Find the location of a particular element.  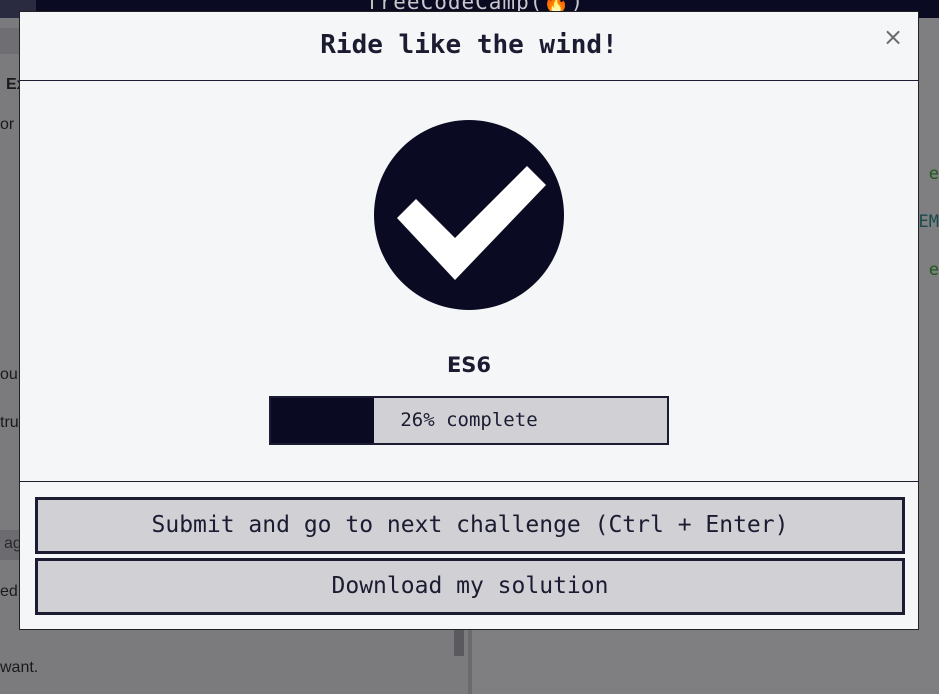

instructions-text-fragment: tru is located at coordinates (9, 422).